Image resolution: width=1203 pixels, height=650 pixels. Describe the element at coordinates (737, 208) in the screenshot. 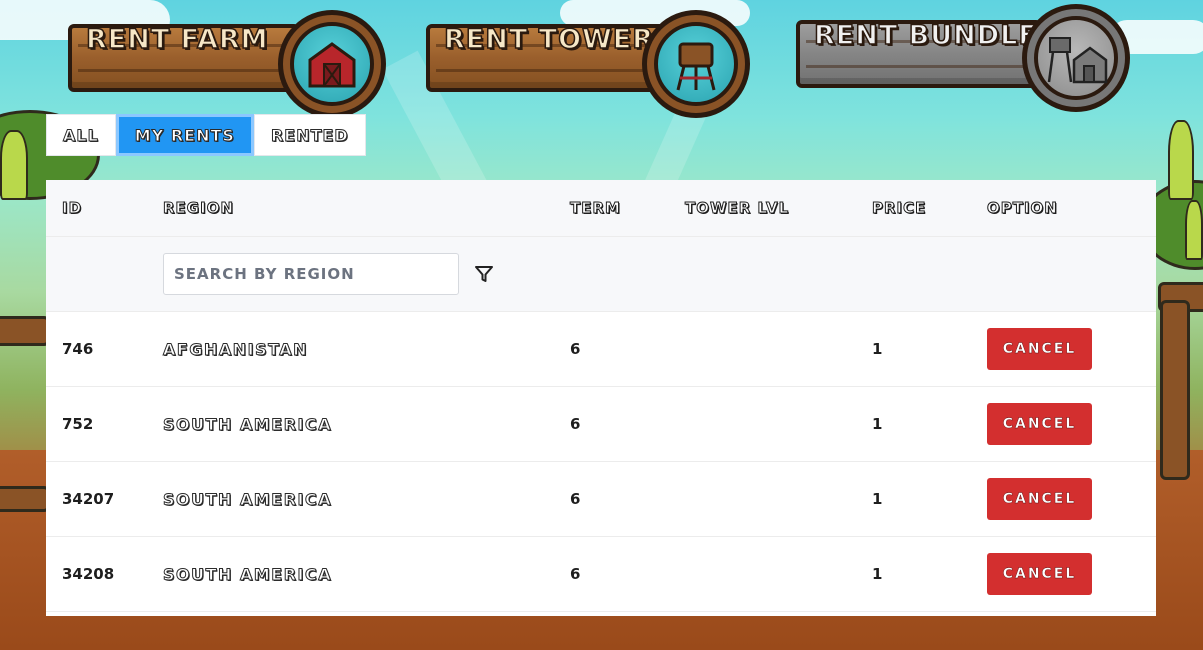

I see `column-header-tower-lvl: TOWER LVL` at that location.